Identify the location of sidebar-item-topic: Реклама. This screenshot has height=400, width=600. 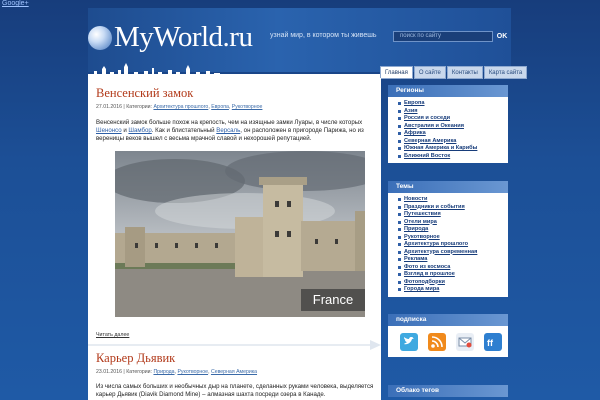
(450, 260).